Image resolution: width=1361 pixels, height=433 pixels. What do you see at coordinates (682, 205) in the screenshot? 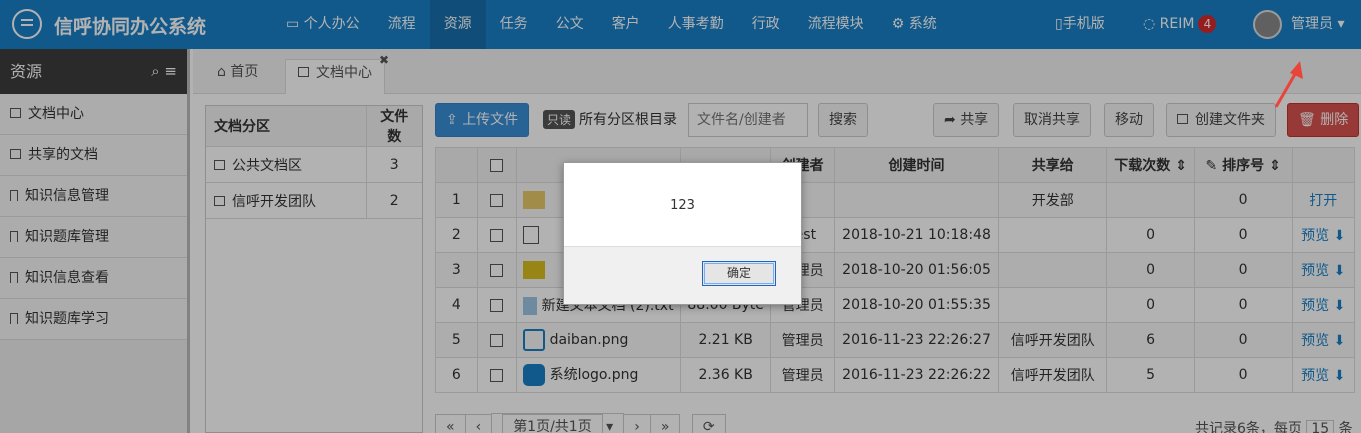
I see `dialog-message: 123` at bounding box center [682, 205].